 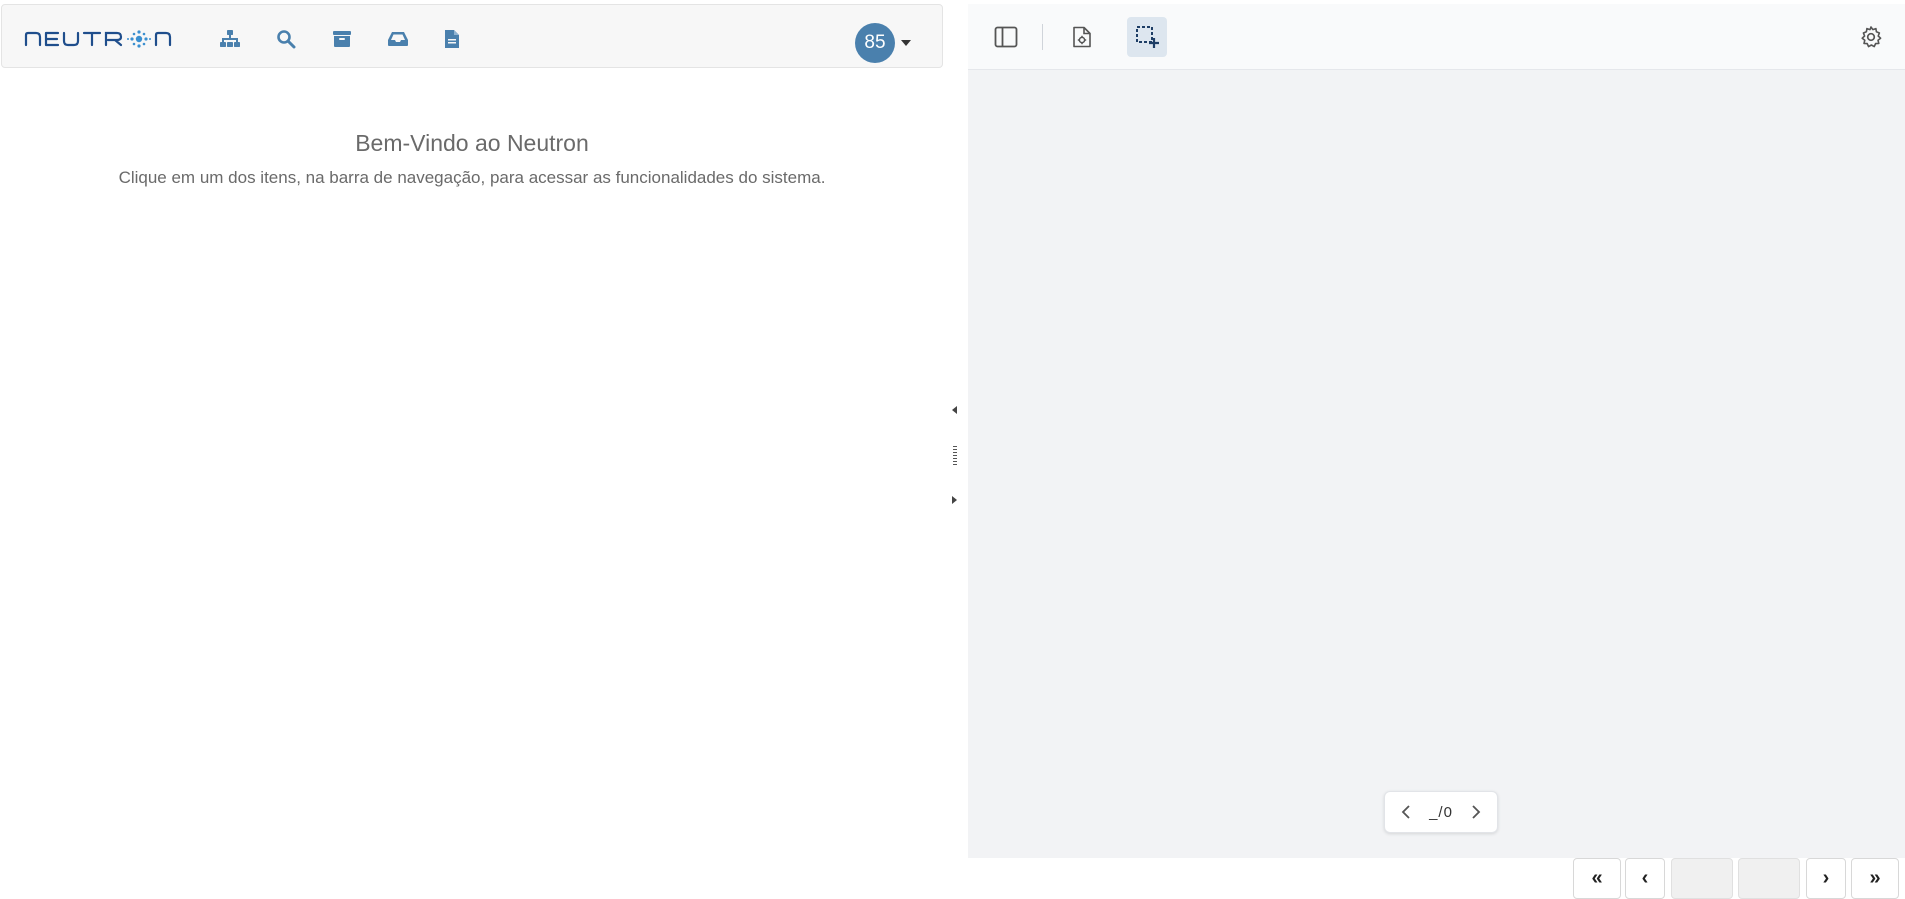 I want to click on top-navbar: 85, so click(x=472, y=36).